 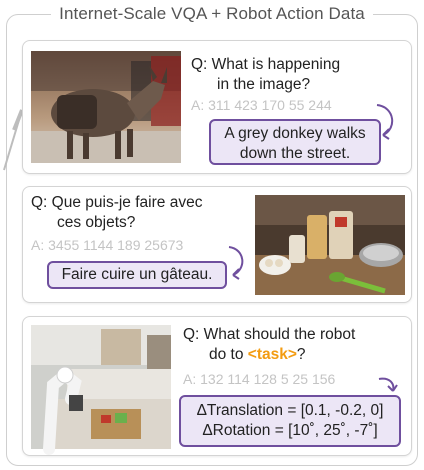 What do you see at coordinates (106, 107) in the screenshot?
I see `donkey-photo` at bounding box center [106, 107].